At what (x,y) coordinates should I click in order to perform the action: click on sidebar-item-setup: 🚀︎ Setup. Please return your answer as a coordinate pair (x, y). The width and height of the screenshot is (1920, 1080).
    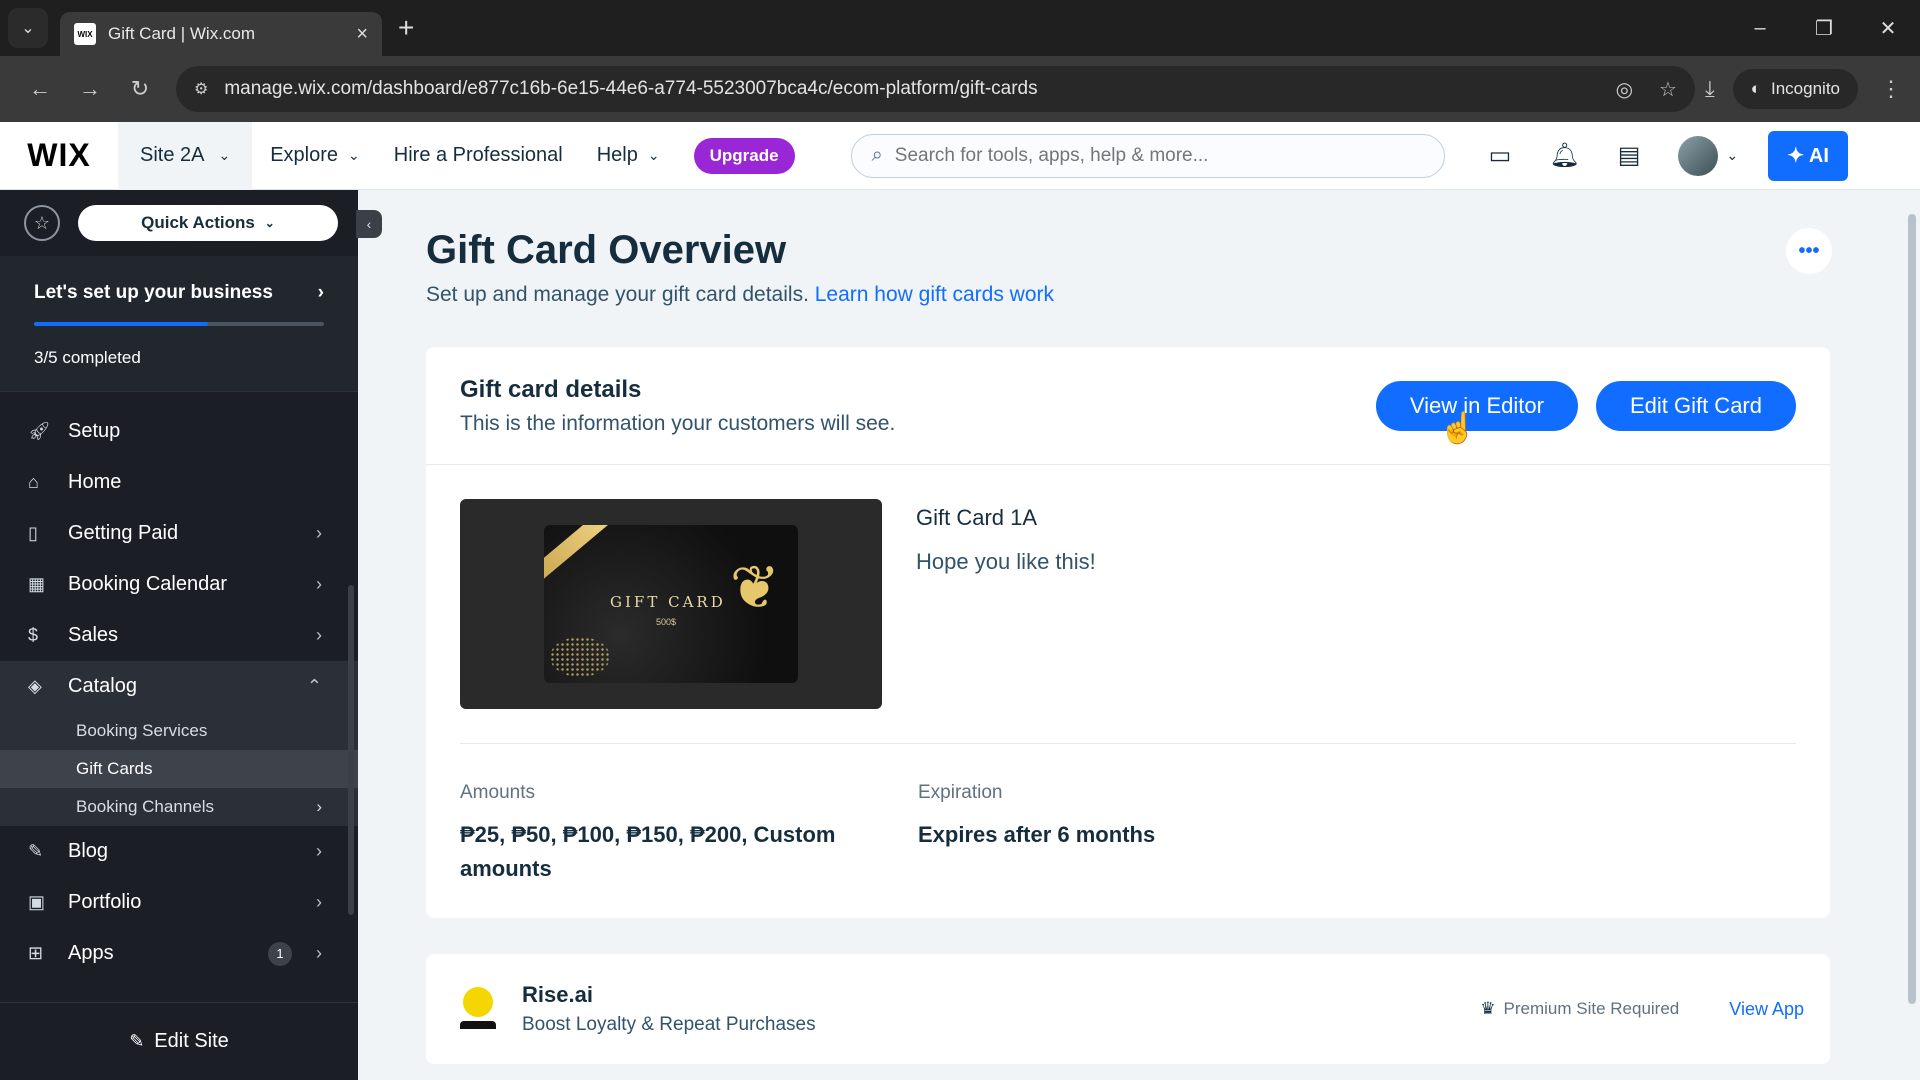
    Looking at the image, I should click on (179, 431).